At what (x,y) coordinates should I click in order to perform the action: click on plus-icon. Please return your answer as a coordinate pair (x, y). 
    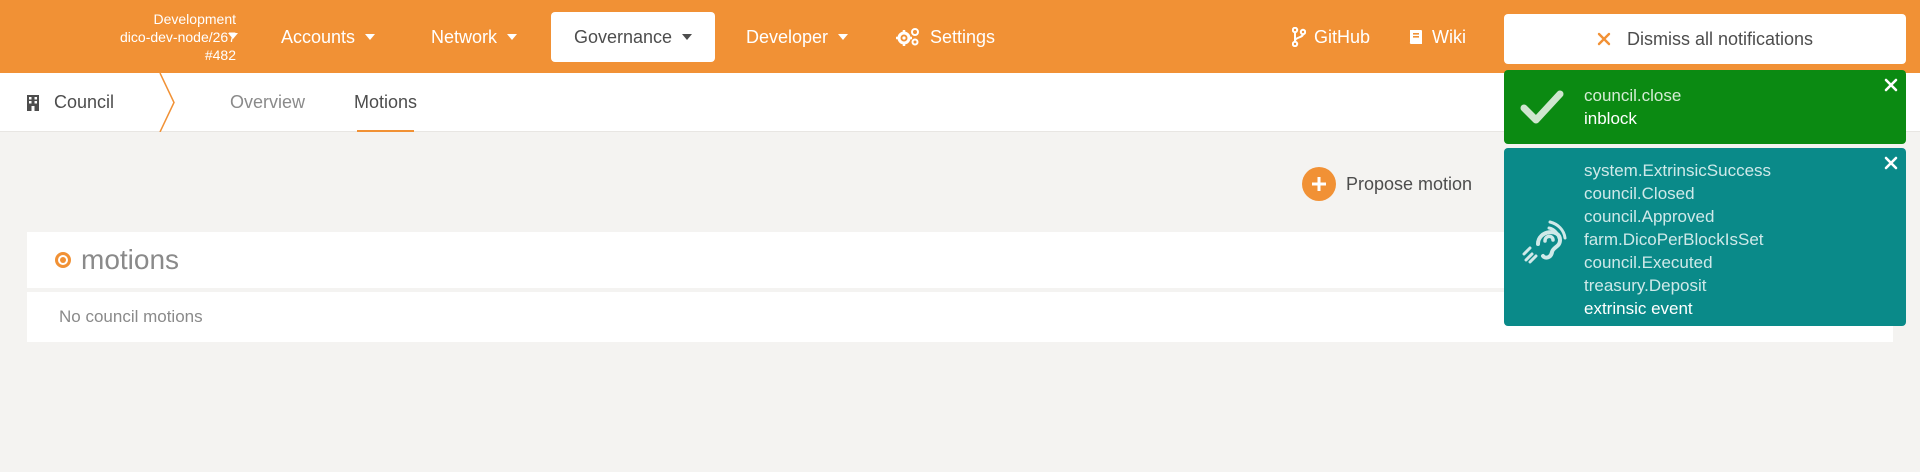
    Looking at the image, I should click on (1319, 184).